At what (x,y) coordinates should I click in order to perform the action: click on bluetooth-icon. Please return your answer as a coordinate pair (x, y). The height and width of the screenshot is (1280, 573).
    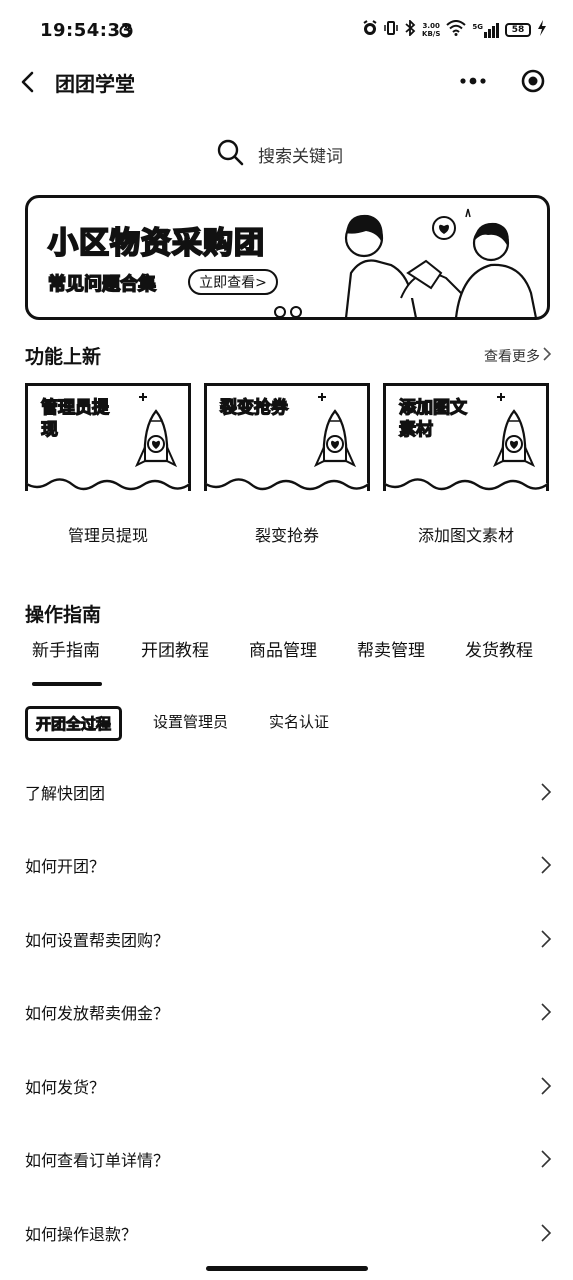
    Looking at the image, I should click on (410, 29).